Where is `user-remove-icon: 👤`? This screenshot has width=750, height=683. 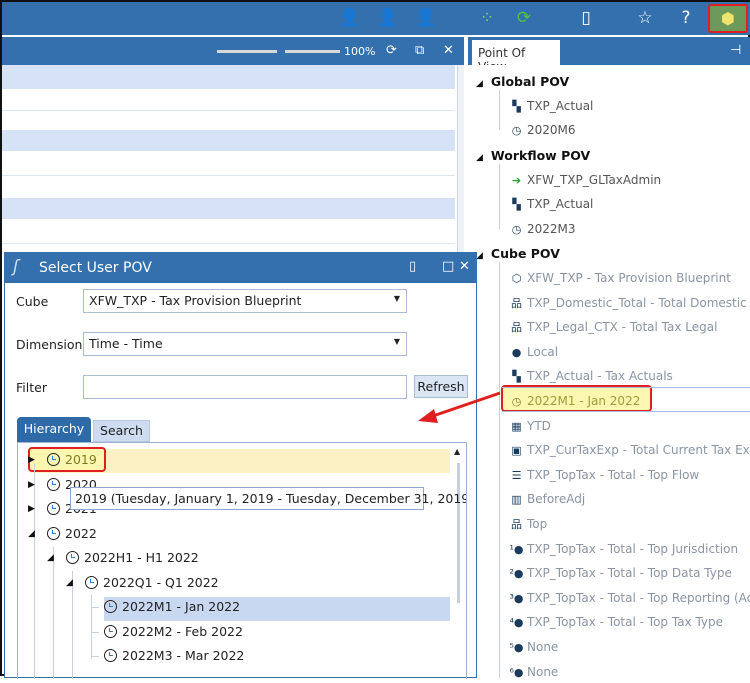
user-remove-icon: 👤 is located at coordinates (426, 18).